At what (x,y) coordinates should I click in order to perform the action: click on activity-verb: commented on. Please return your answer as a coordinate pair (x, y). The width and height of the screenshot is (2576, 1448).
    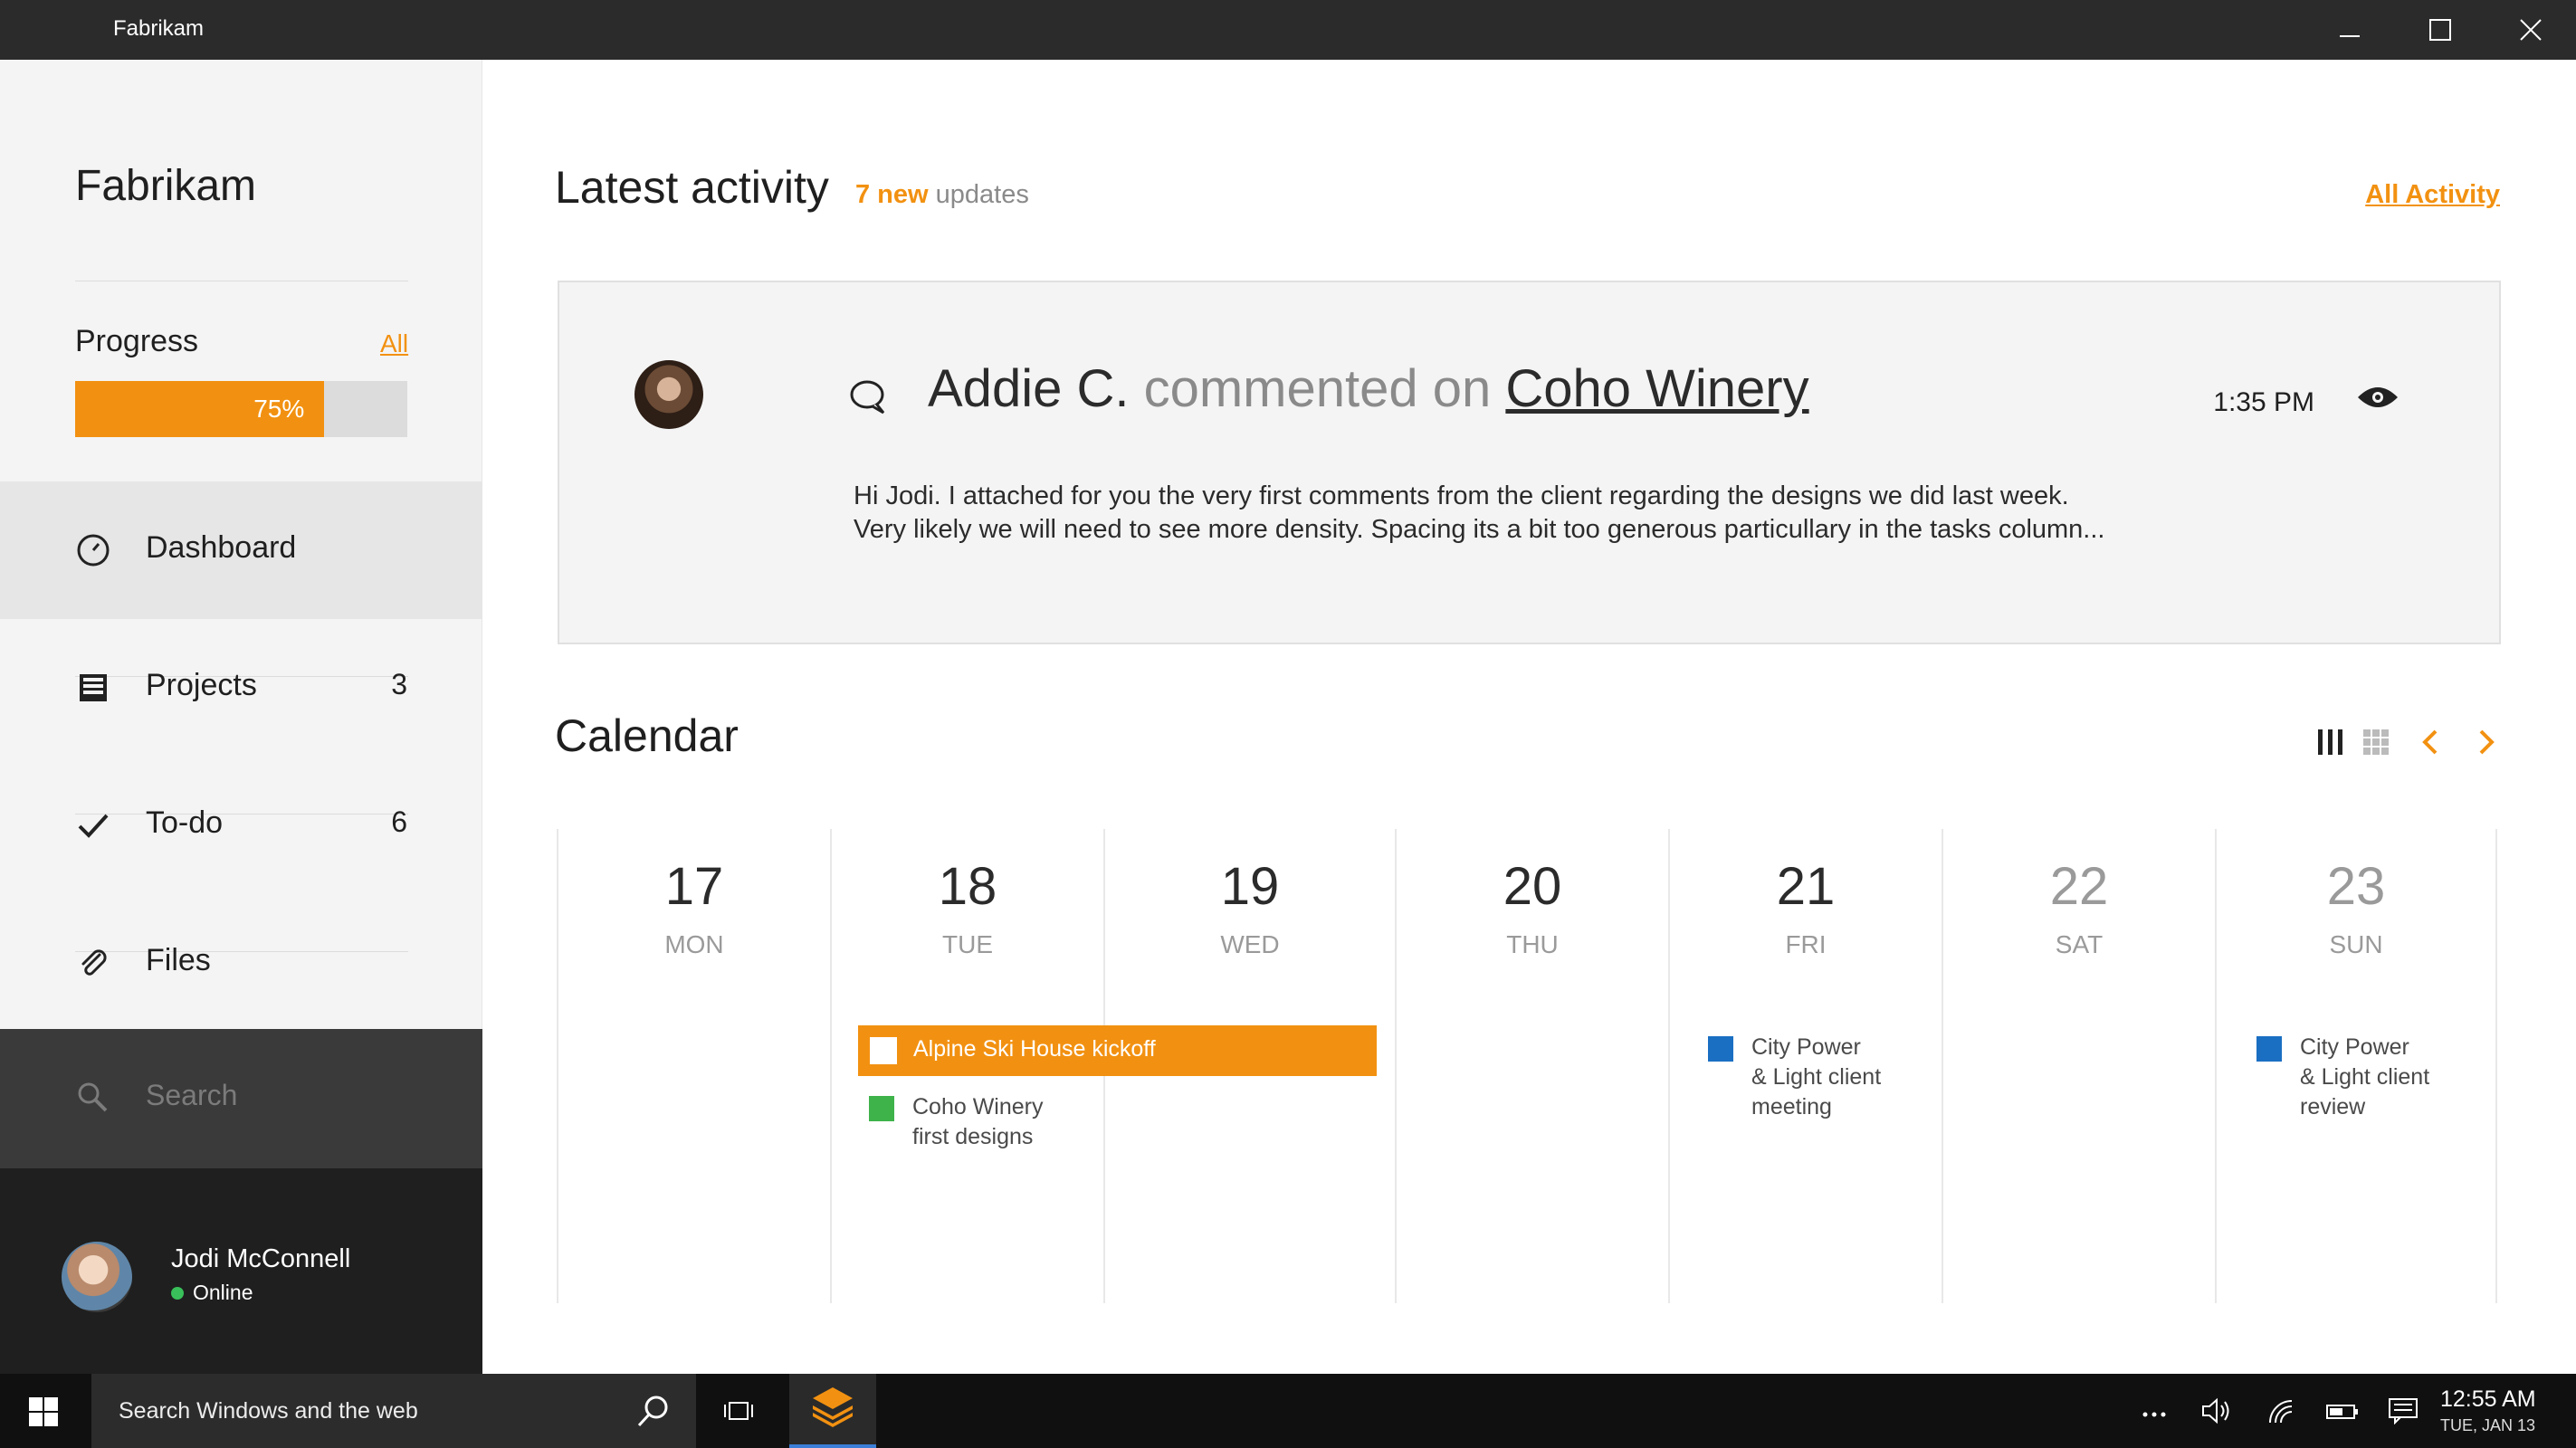
    Looking at the image, I should click on (1318, 388).